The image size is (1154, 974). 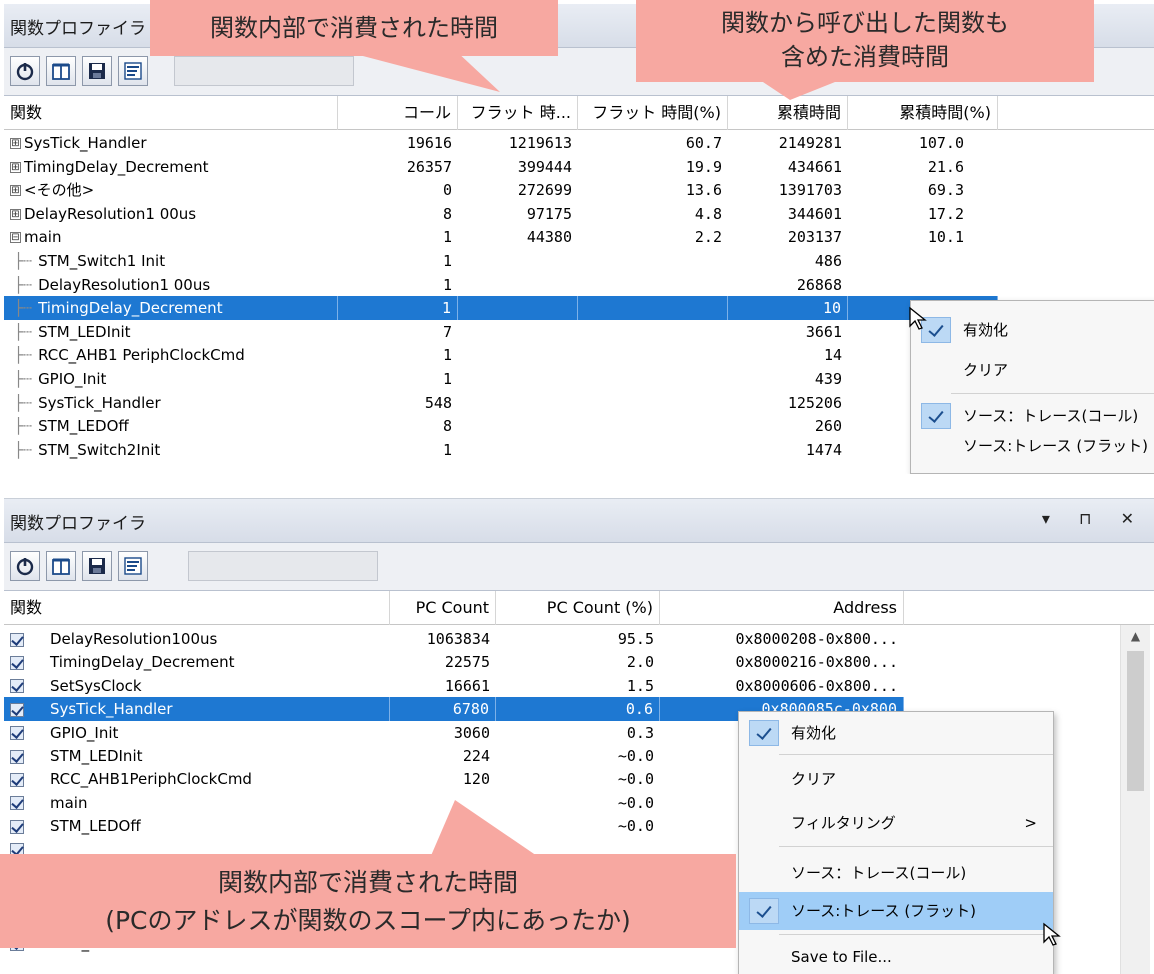 What do you see at coordinates (1135, 799) in the screenshot?
I see `vertical-scrollbar: ▲` at bounding box center [1135, 799].